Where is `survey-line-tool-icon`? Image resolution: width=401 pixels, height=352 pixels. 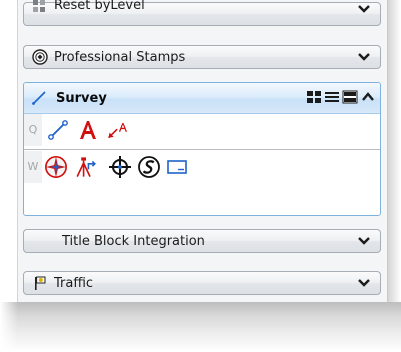 survey-line-tool-icon is located at coordinates (58, 130).